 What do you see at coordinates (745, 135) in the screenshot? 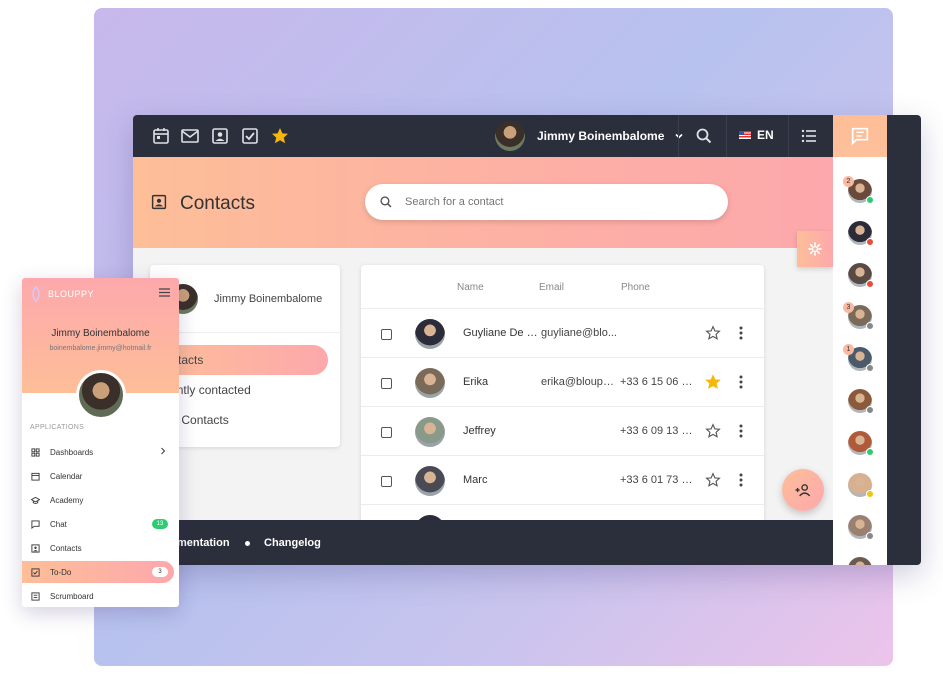
I see `us-flag-icon` at bounding box center [745, 135].